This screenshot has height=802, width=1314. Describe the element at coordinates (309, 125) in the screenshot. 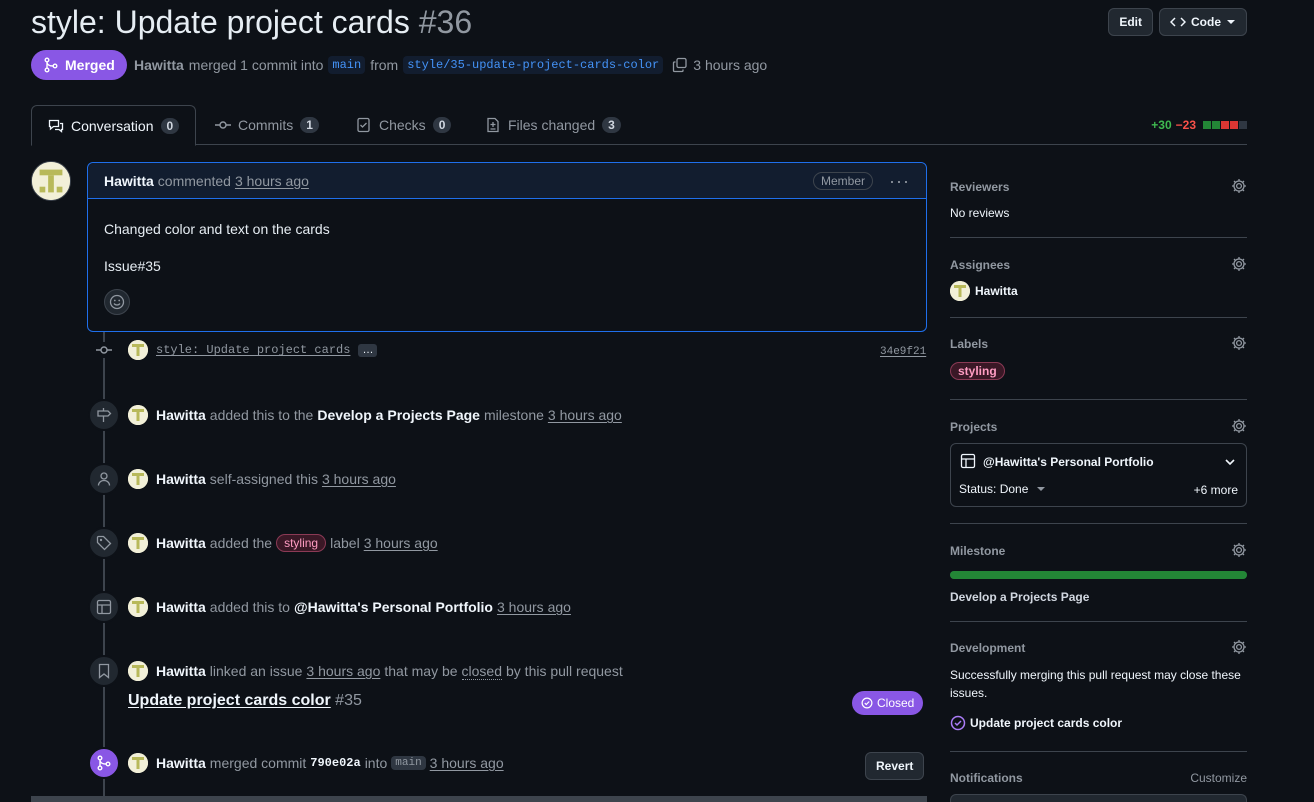

I see `tab-count: 1` at that location.